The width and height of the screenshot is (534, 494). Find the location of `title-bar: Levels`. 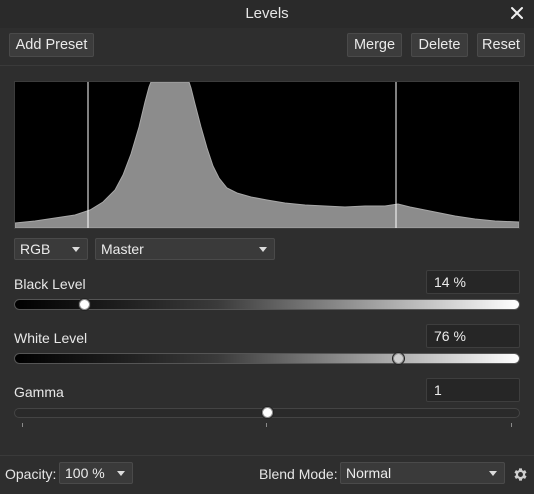

title-bar: Levels is located at coordinates (267, 14).